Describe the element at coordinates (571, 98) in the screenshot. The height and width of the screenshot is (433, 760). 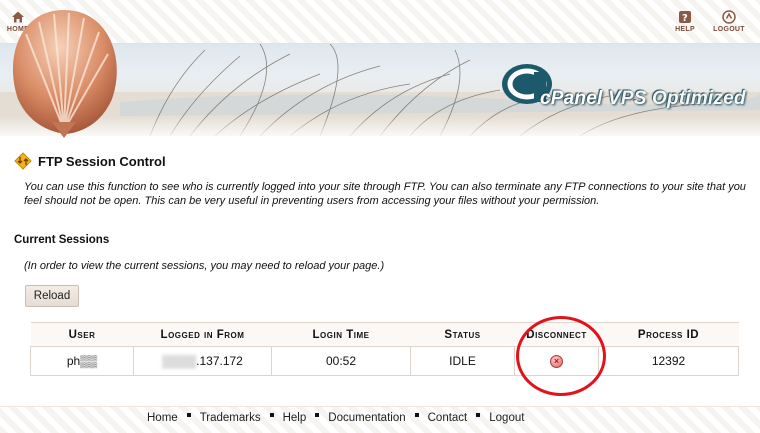
I see `brand-name: cPanel` at that location.